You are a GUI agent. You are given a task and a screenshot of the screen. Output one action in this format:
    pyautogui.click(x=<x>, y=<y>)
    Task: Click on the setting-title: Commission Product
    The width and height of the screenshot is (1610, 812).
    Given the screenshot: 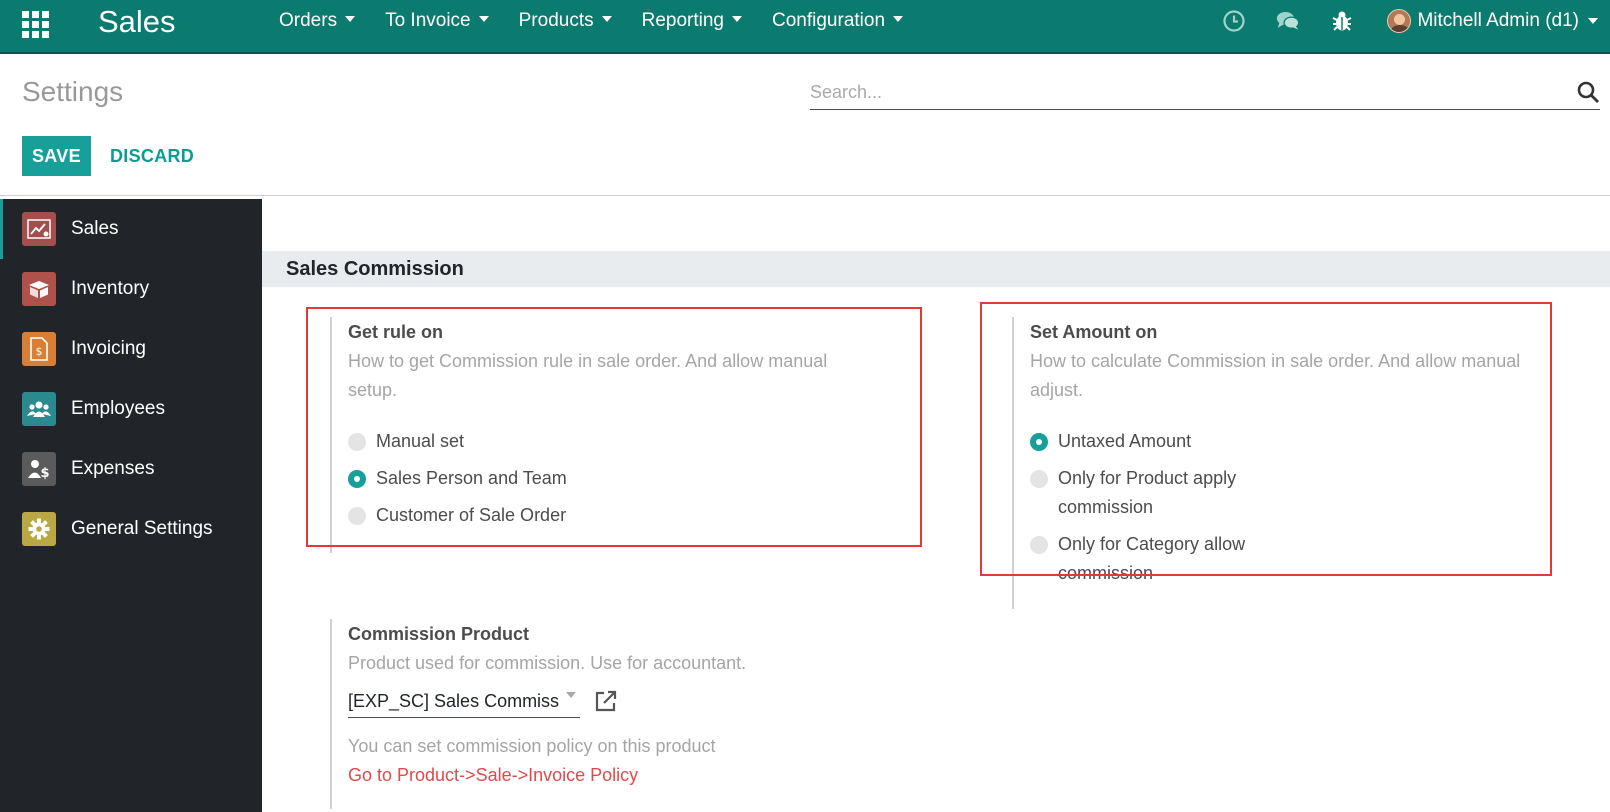 What is the action you would take?
    pyautogui.click(x=439, y=634)
    